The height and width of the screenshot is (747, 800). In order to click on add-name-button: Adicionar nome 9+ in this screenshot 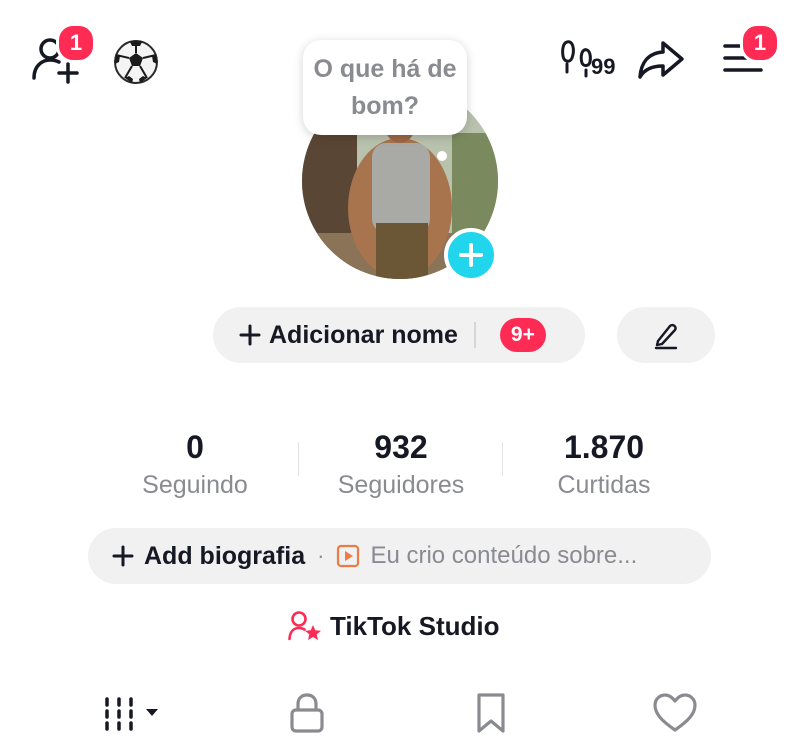, I will do `click(399, 335)`.